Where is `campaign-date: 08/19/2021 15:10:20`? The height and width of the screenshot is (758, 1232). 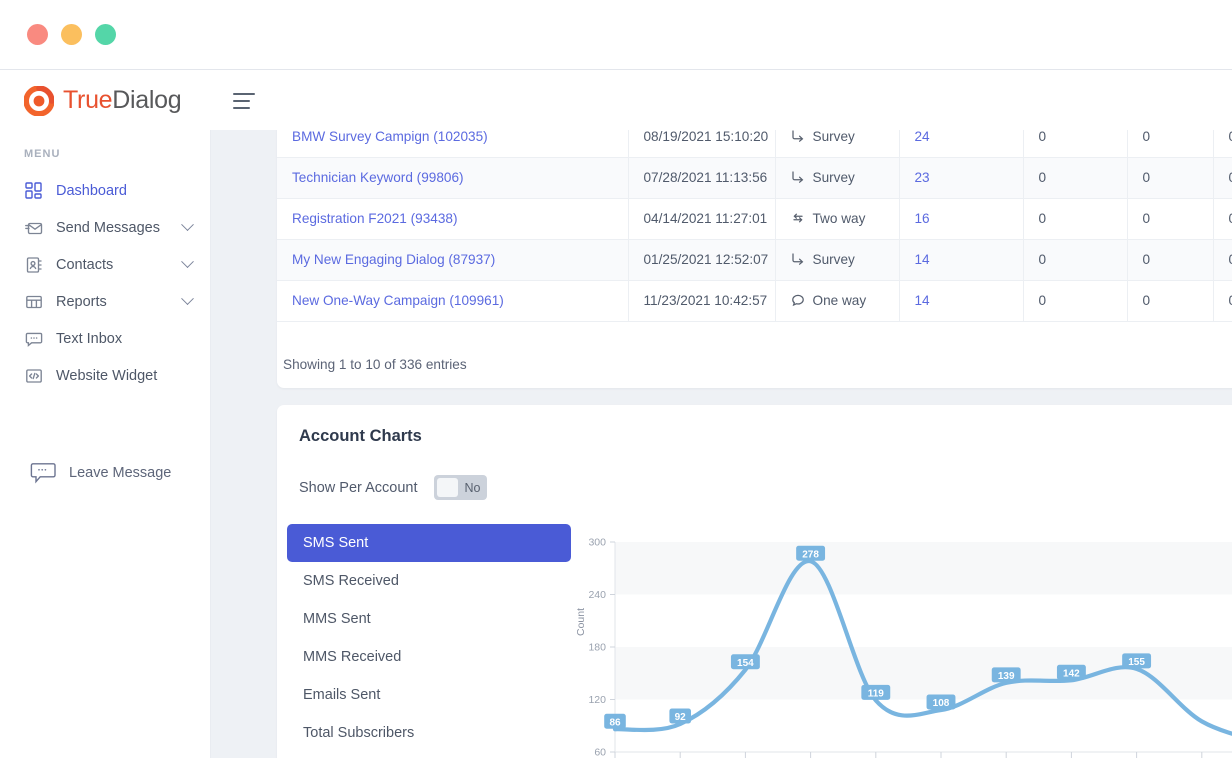 campaign-date: 08/19/2021 15:10:20 is located at coordinates (702, 144).